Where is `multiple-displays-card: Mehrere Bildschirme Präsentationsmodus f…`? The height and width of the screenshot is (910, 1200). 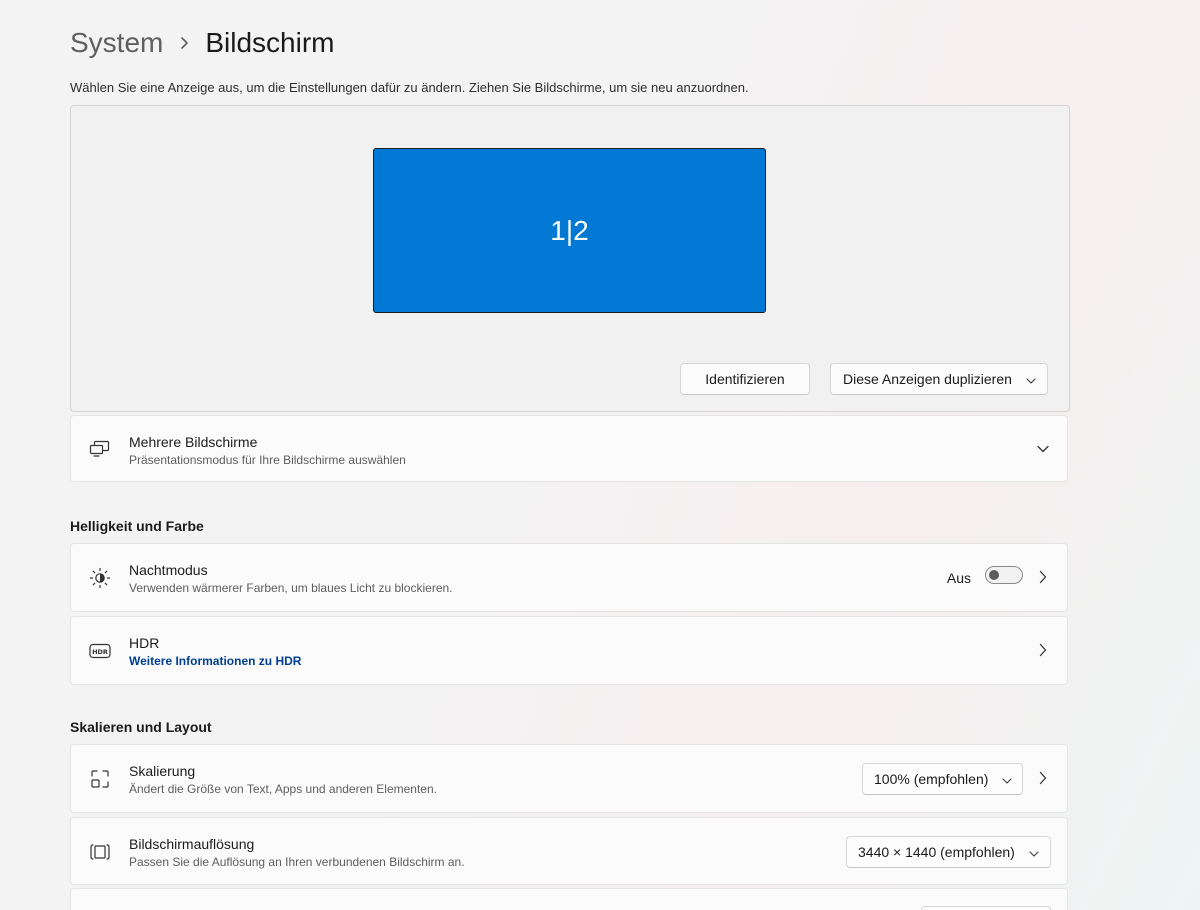
multiple-displays-card: Mehrere Bildschirme Präsentationsmodus f… is located at coordinates (569, 448).